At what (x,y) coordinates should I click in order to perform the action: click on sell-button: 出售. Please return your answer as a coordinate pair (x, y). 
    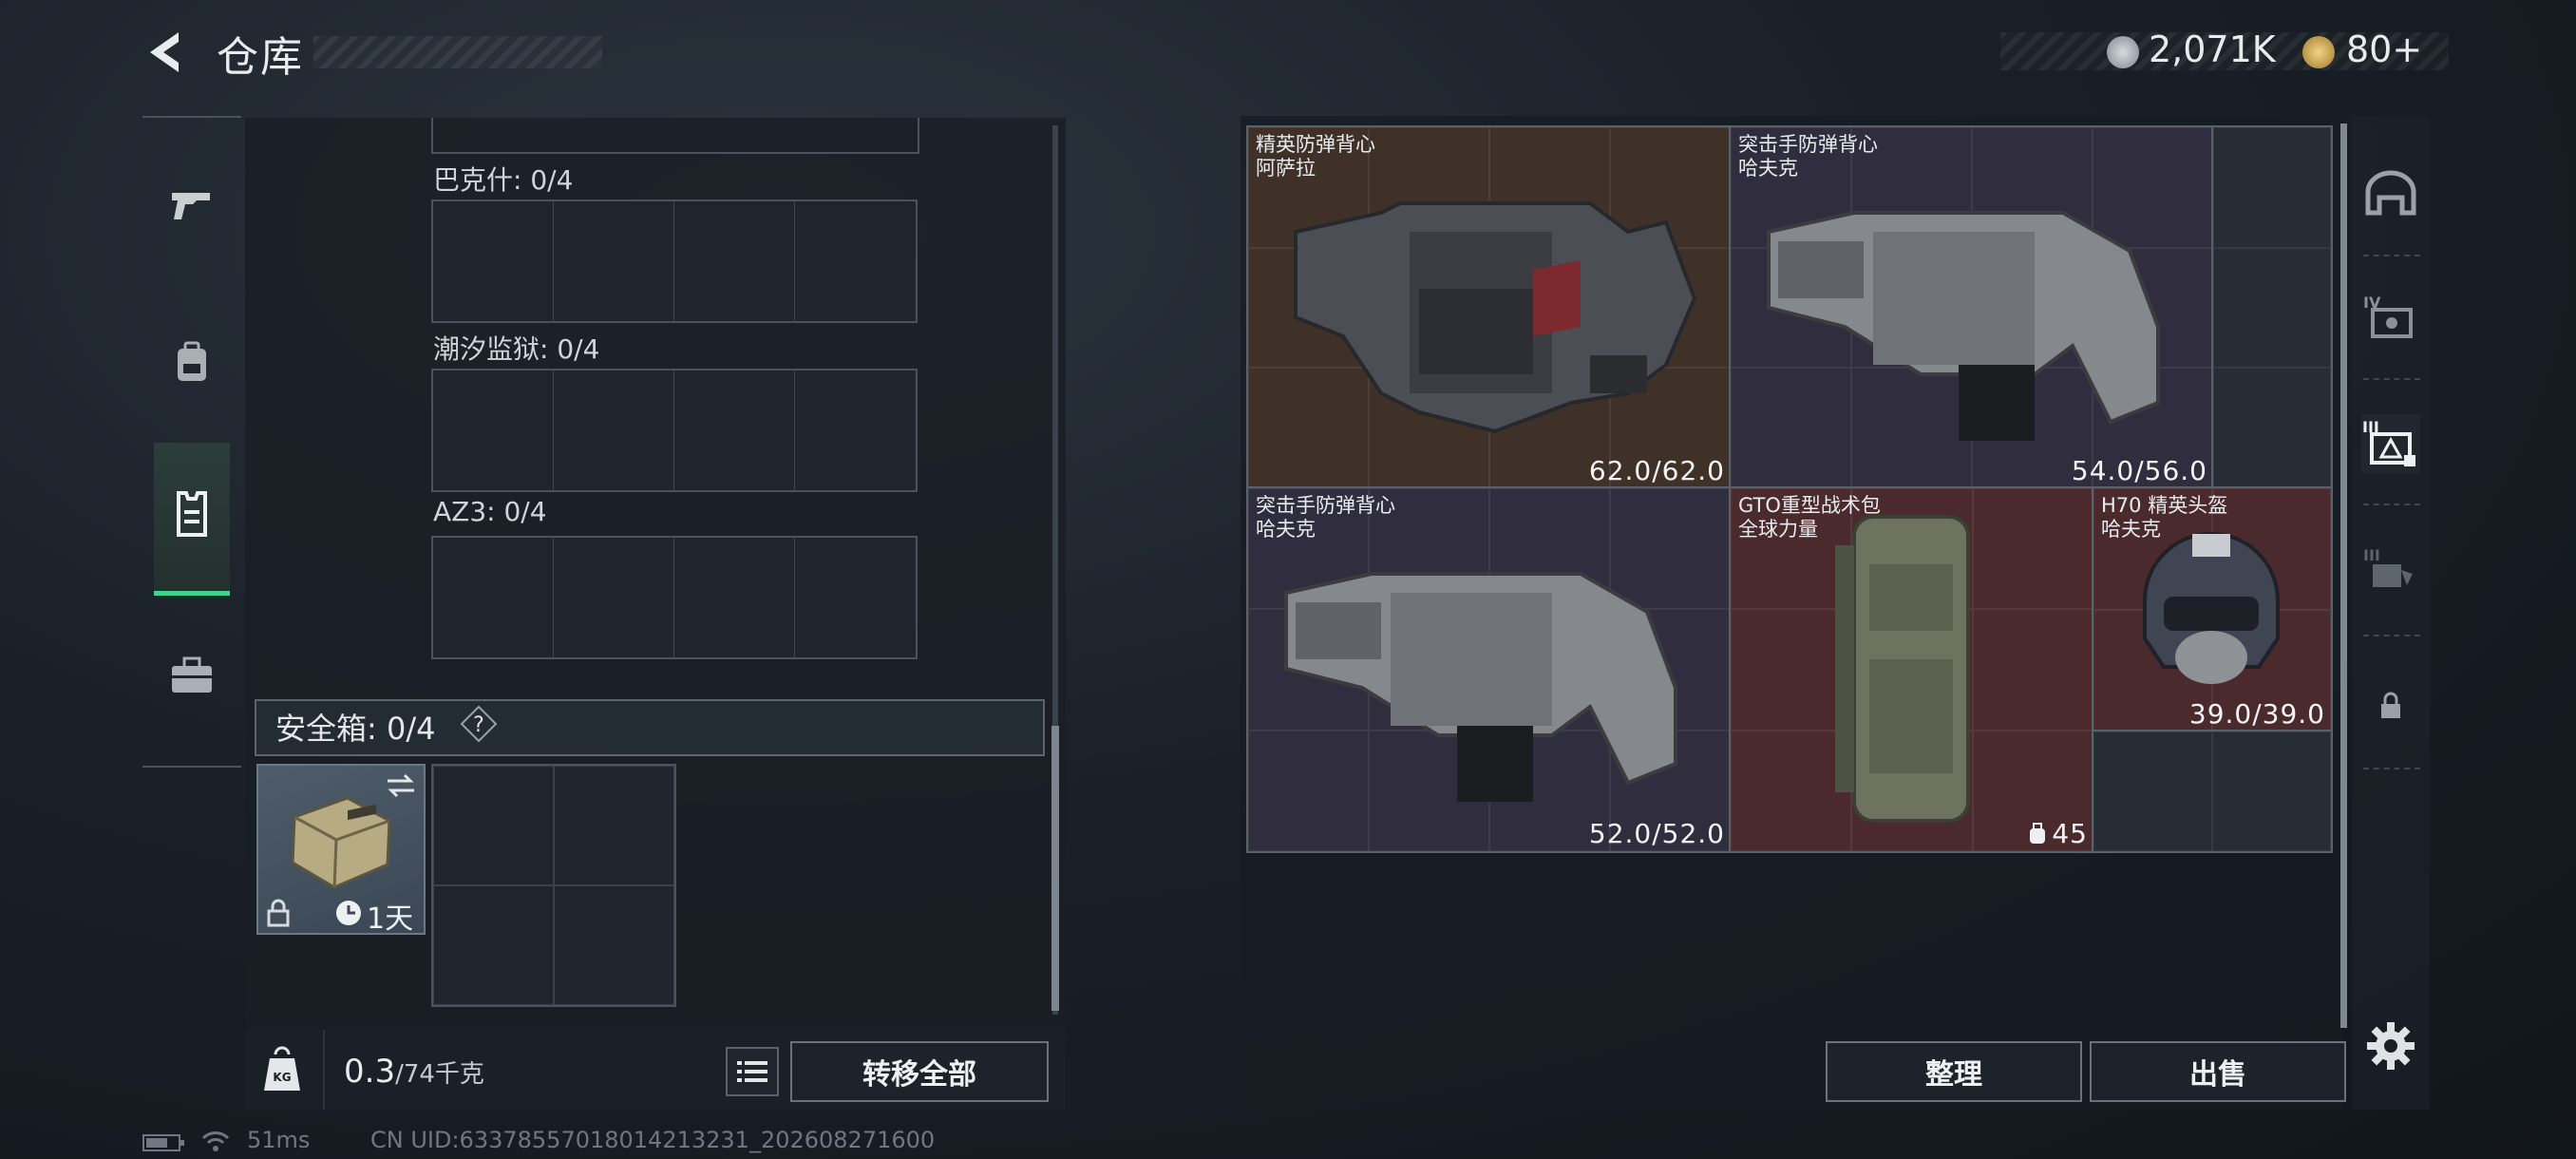
    Looking at the image, I should click on (2218, 1071).